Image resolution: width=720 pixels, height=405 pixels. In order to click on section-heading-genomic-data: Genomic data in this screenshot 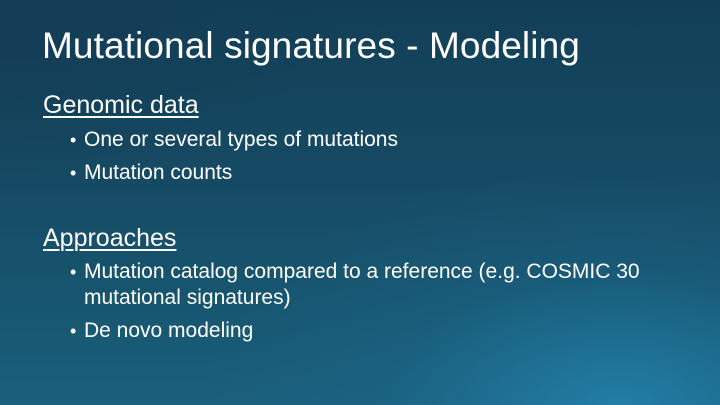, I will do `click(121, 105)`.